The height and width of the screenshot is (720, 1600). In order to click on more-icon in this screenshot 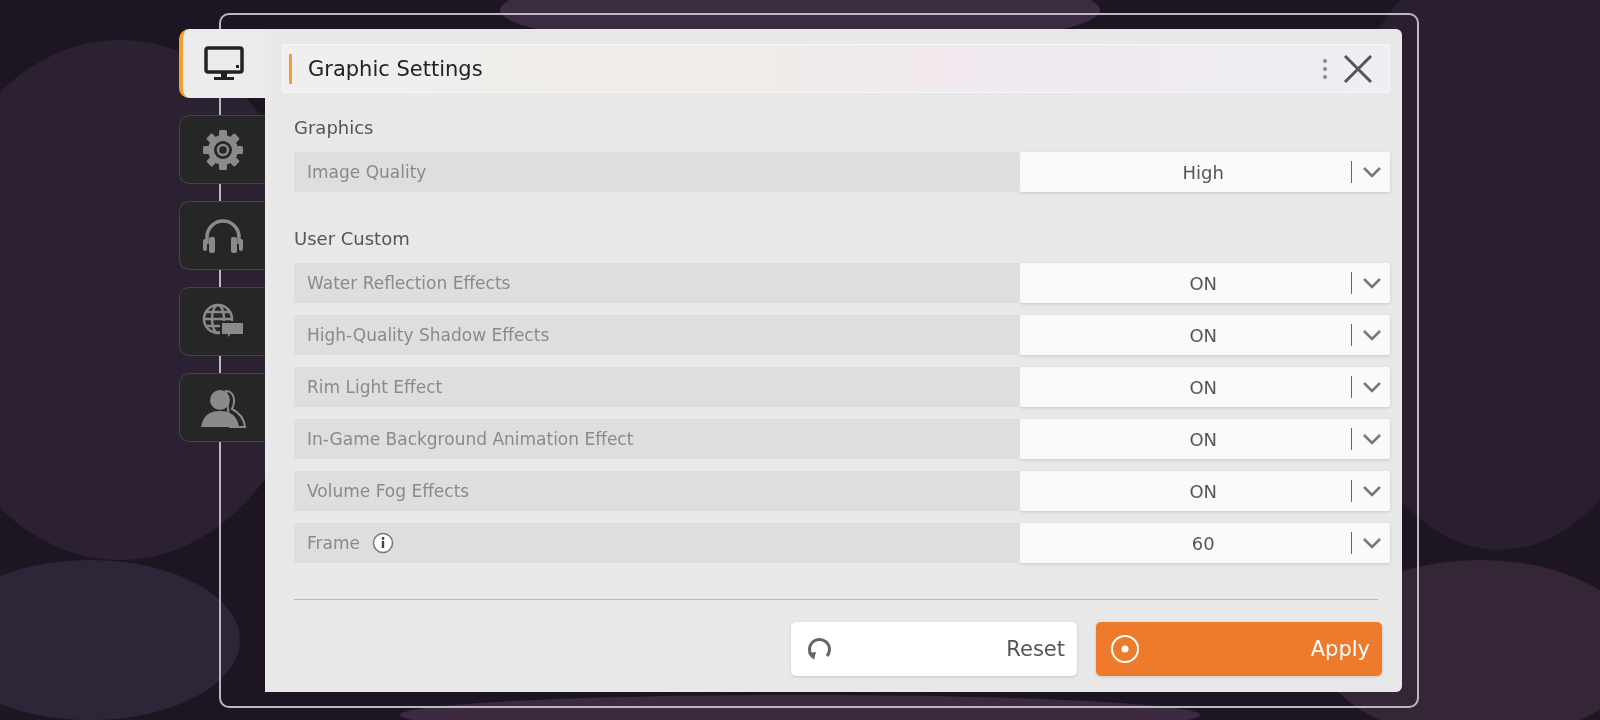, I will do `click(1325, 68)`.